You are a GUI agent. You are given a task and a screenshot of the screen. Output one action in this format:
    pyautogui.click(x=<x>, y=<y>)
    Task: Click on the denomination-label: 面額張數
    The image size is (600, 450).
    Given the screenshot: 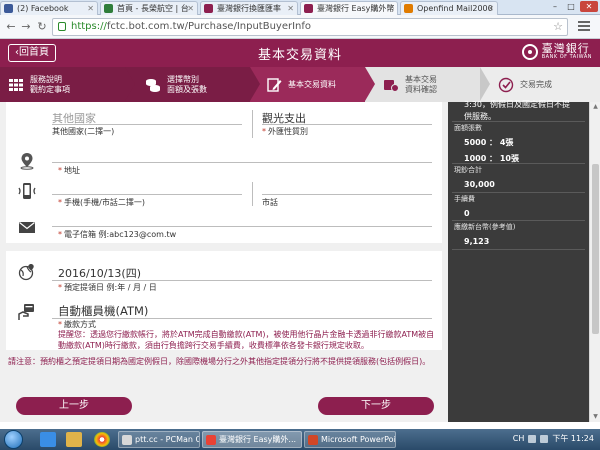 What is the action you would take?
    pyautogui.click(x=468, y=128)
    